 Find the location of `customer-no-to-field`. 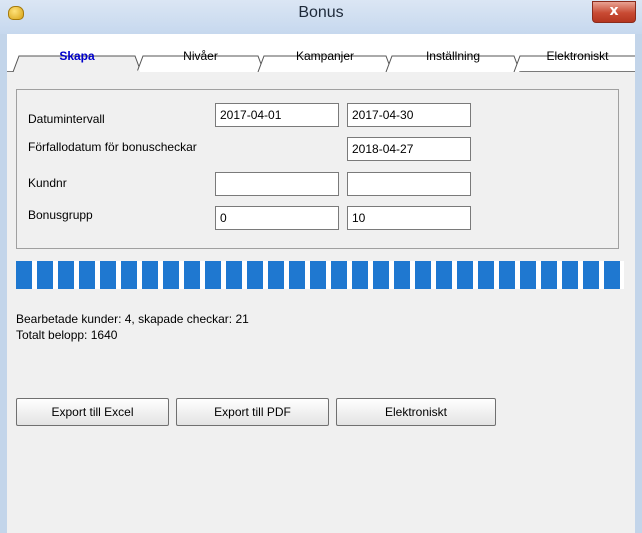

customer-no-to-field is located at coordinates (409, 184).